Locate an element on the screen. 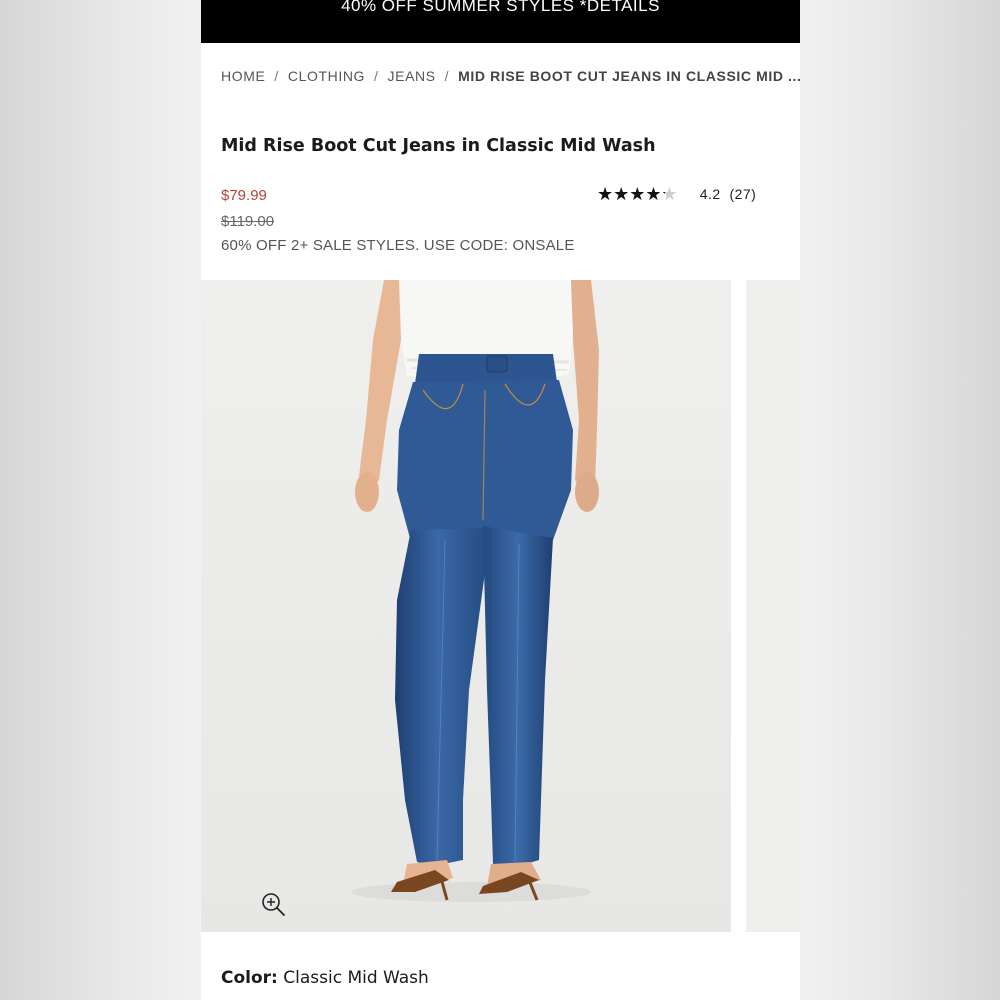  breadcrumb-home: HOME is located at coordinates (243, 76).